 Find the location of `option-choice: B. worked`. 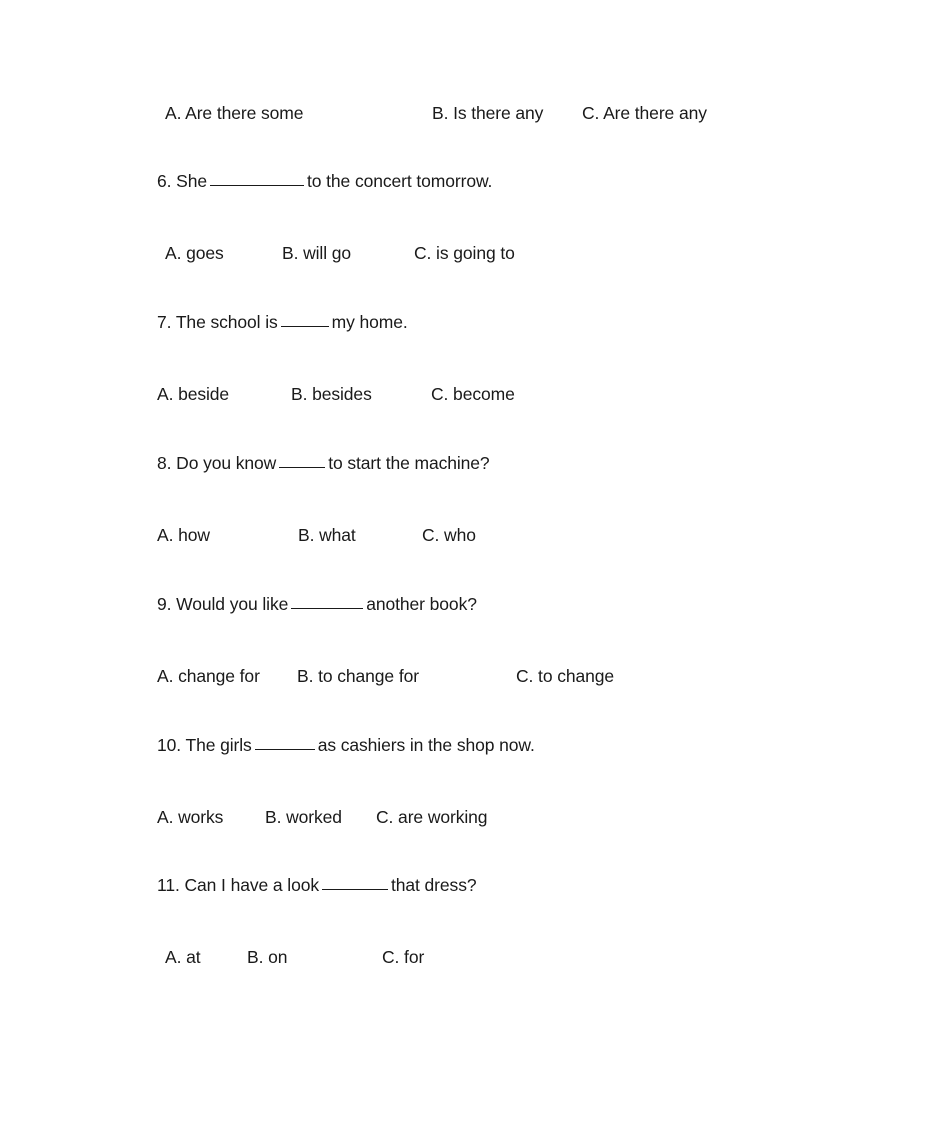

option-choice: B. worked is located at coordinates (303, 817).